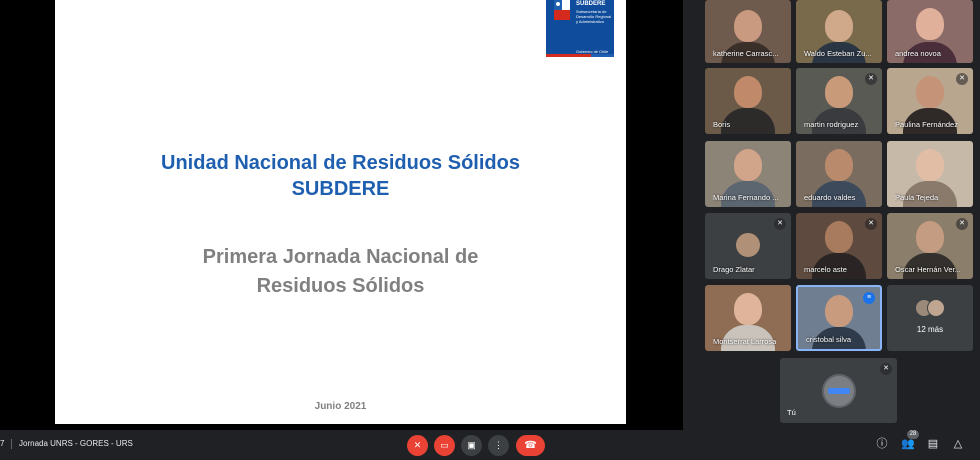 The width and height of the screenshot is (980, 460). I want to click on camera-off-icon: ▭, so click(444, 445).